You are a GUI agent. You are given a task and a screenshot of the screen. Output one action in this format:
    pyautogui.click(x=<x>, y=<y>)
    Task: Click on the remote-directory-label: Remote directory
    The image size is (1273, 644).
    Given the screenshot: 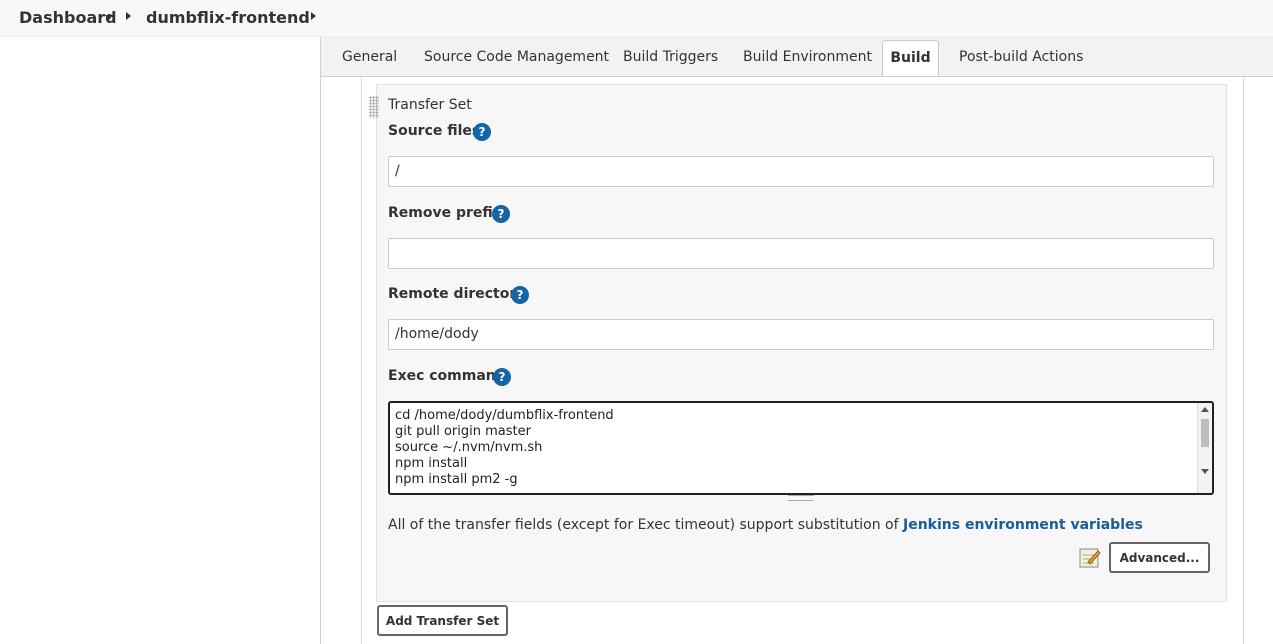 What is the action you would take?
    pyautogui.click(x=457, y=294)
    